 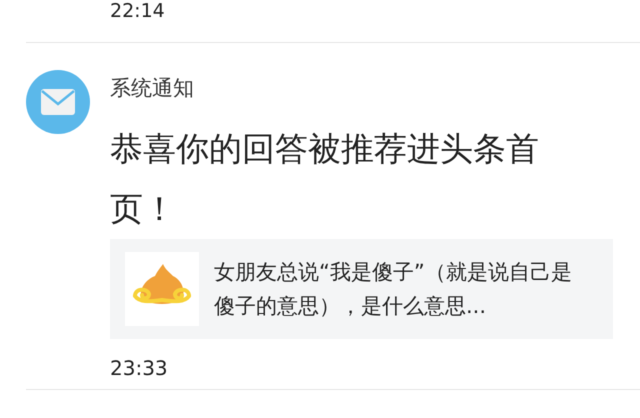 What do you see at coordinates (58, 102) in the screenshot?
I see `mail-icon` at bounding box center [58, 102].